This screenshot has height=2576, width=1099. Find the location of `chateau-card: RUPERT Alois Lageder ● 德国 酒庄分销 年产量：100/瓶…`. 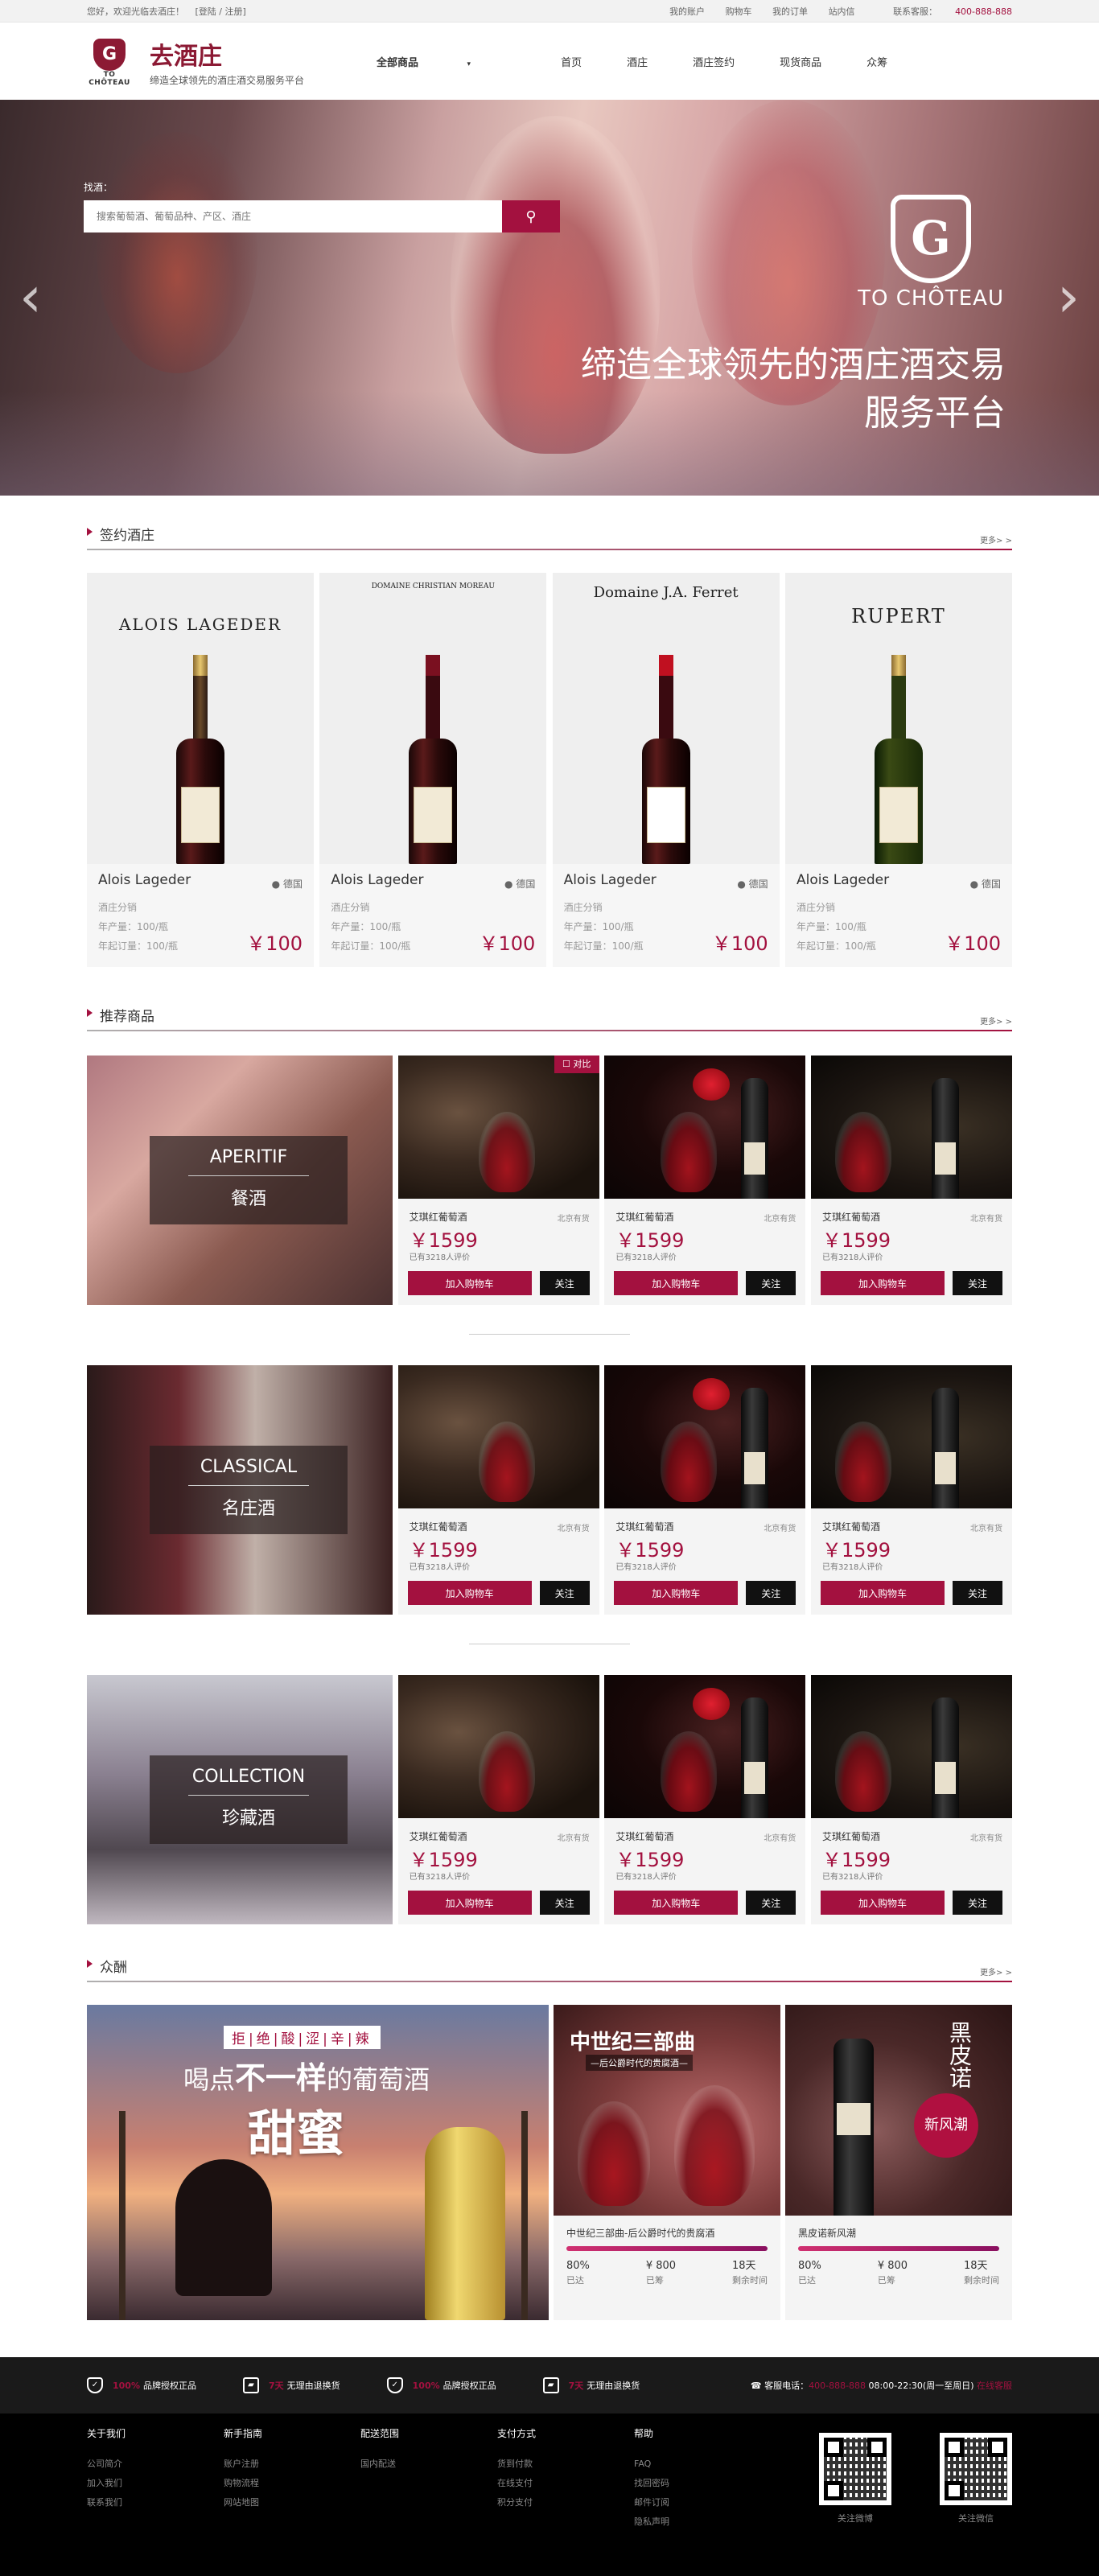

chateau-card: RUPERT Alois Lageder ● 德国 酒庄分销 年产量：100/瓶… is located at coordinates (898, 770).